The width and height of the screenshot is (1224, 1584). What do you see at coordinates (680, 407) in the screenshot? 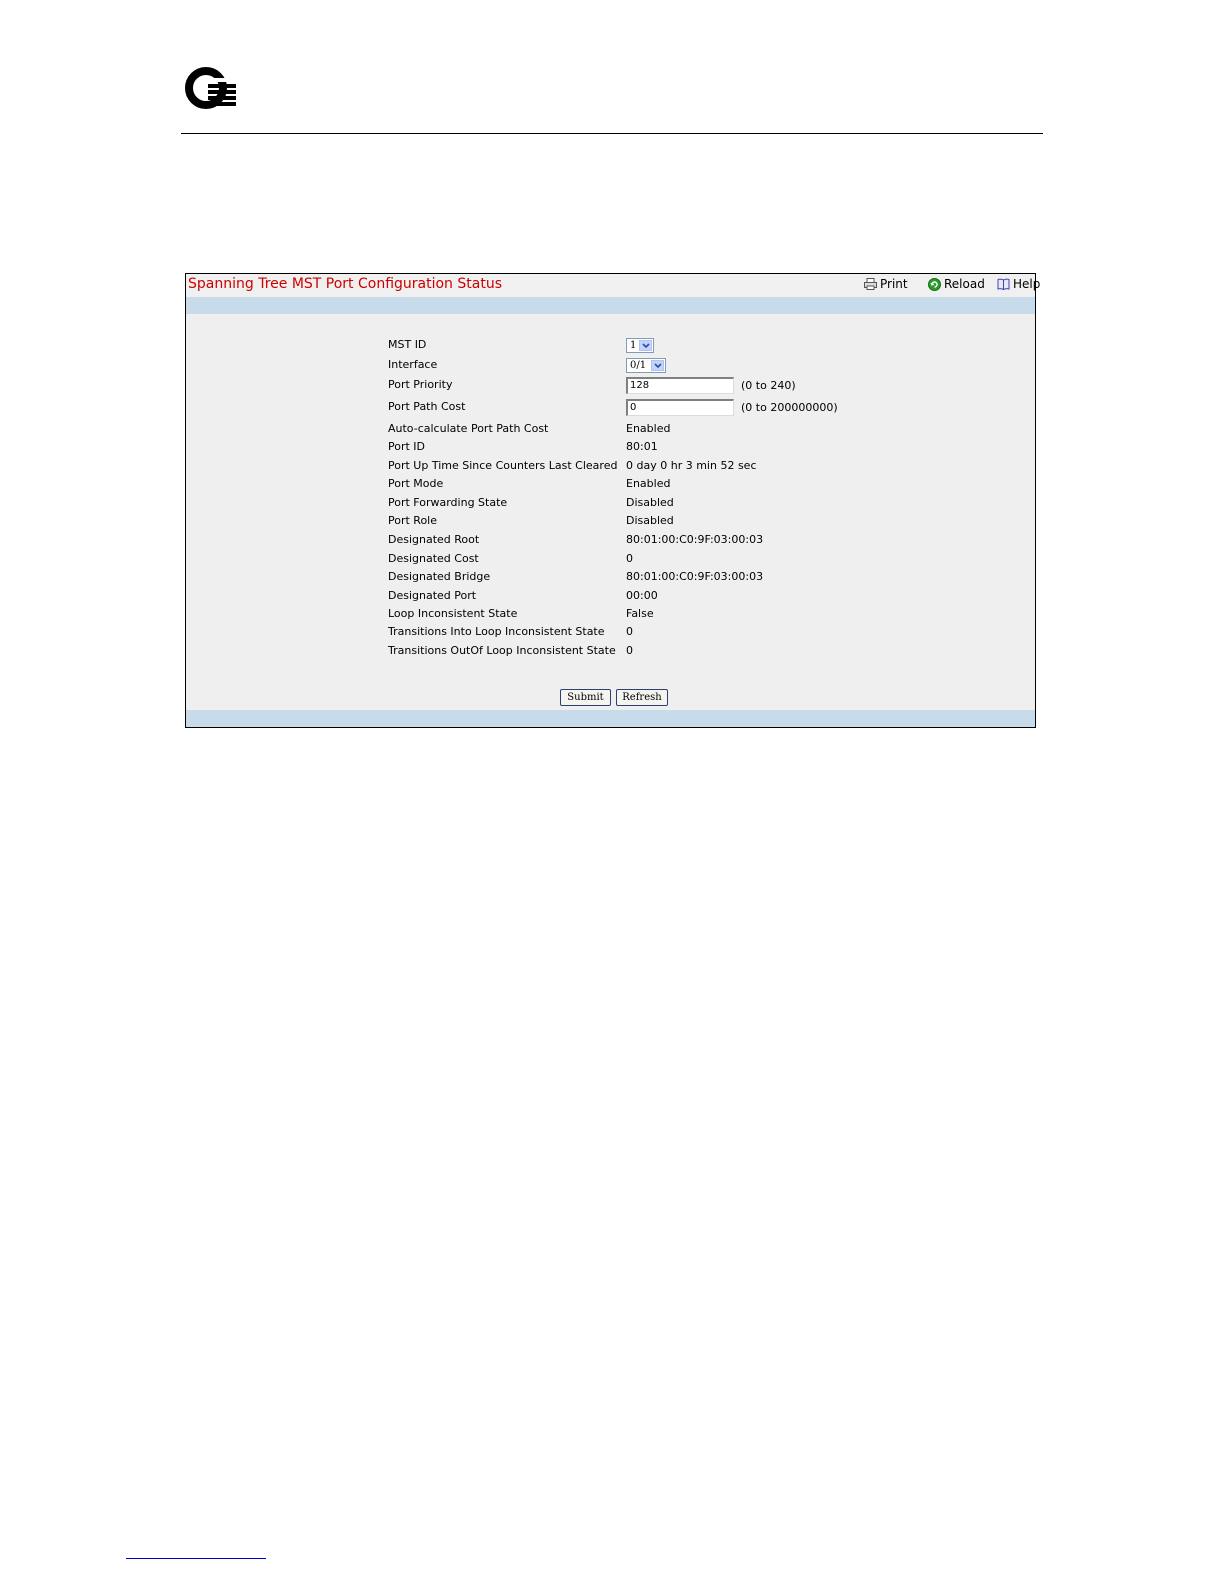
I see `port-path-cost-input: 0` at bounding box center [680, 407].